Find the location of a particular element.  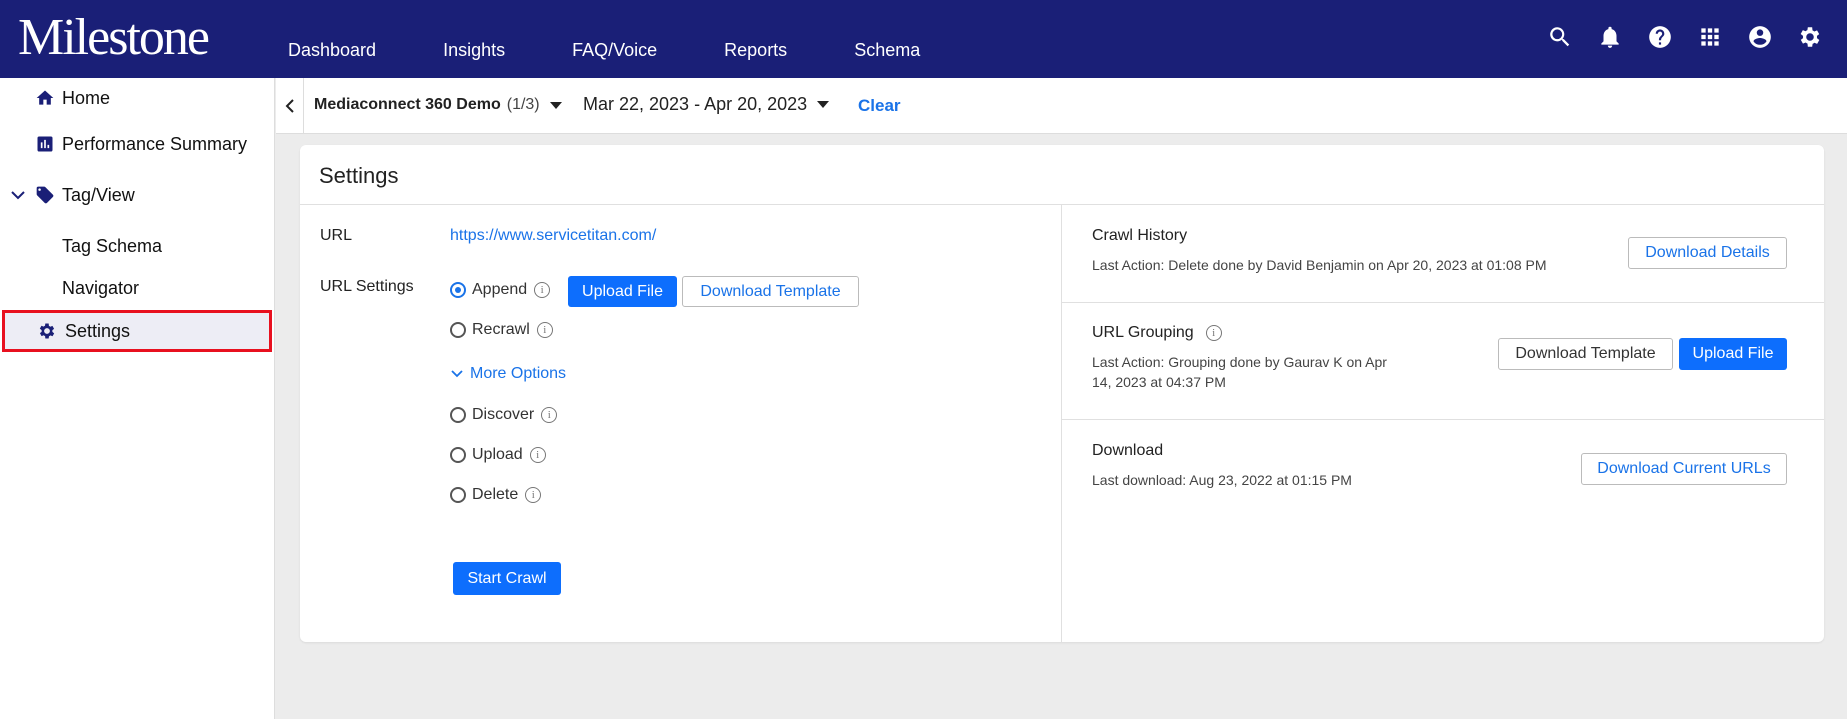

radio-append: Append i is located at coordinates (500, 290).